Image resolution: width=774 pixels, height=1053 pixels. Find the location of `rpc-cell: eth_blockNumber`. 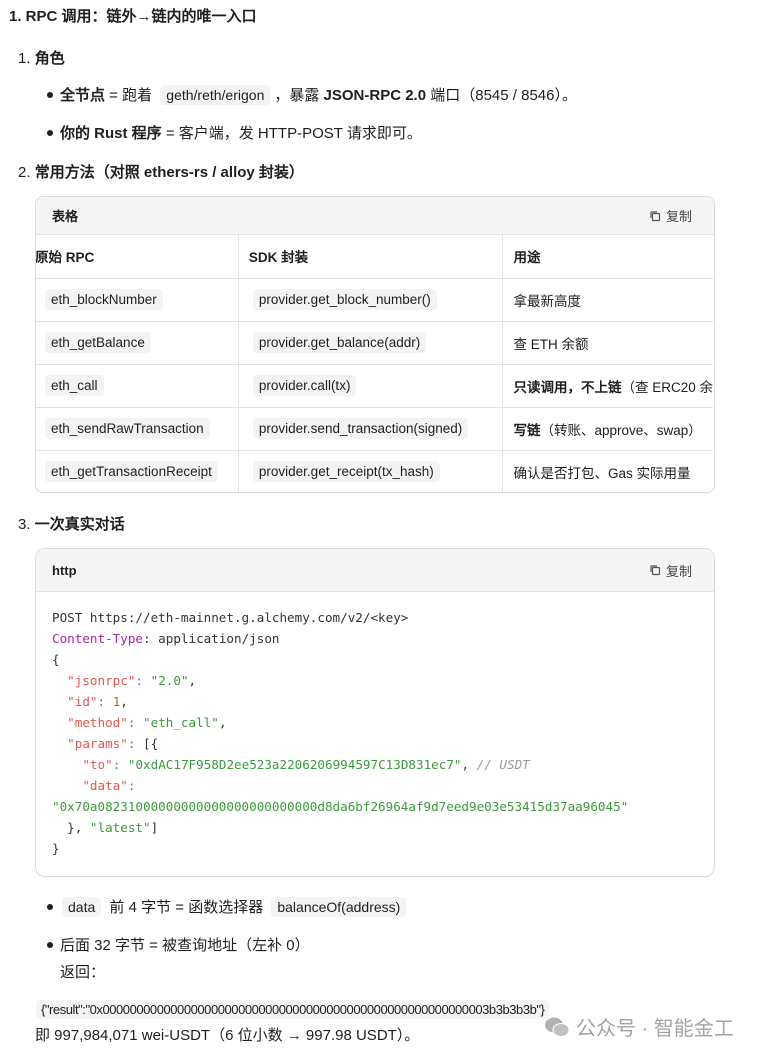

rpc-cell: eth_blockNumber is located at coordinates (137, 300).